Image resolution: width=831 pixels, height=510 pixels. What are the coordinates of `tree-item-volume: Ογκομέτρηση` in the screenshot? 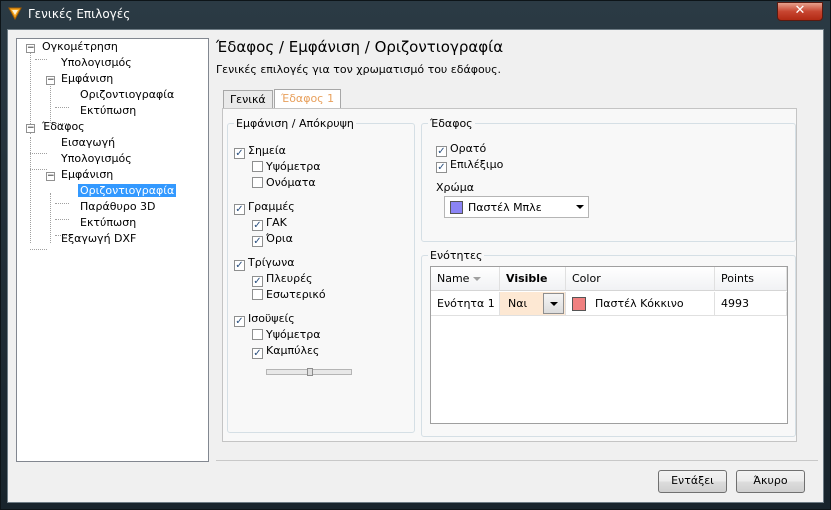 It's located at (80, 47).